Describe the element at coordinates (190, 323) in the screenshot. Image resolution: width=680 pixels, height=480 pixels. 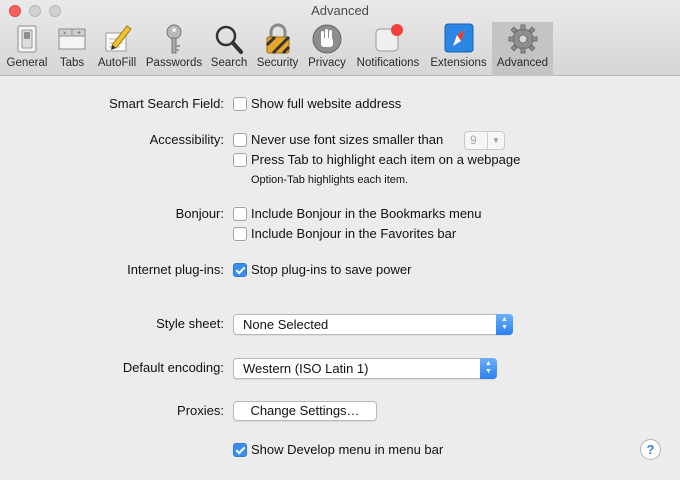
I see `style-sheet-label: Style sheet:` at that location.